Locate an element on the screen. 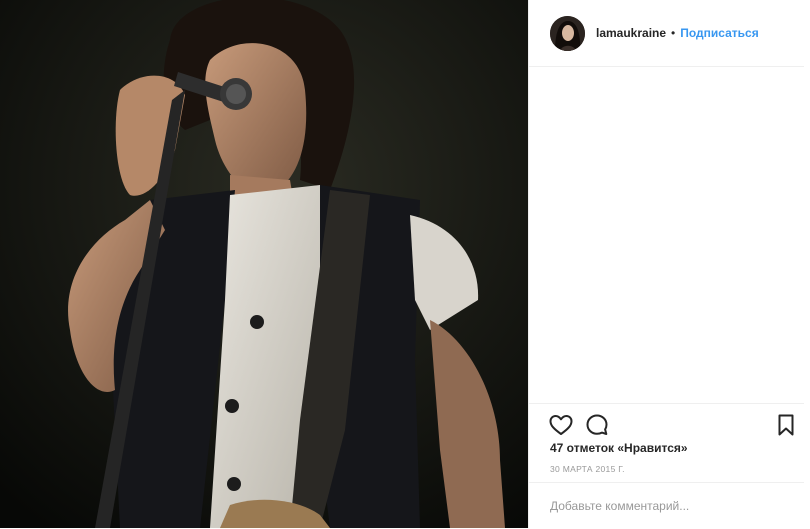 The image size is (810, 529). avatar is located at coordinates (567, 33).